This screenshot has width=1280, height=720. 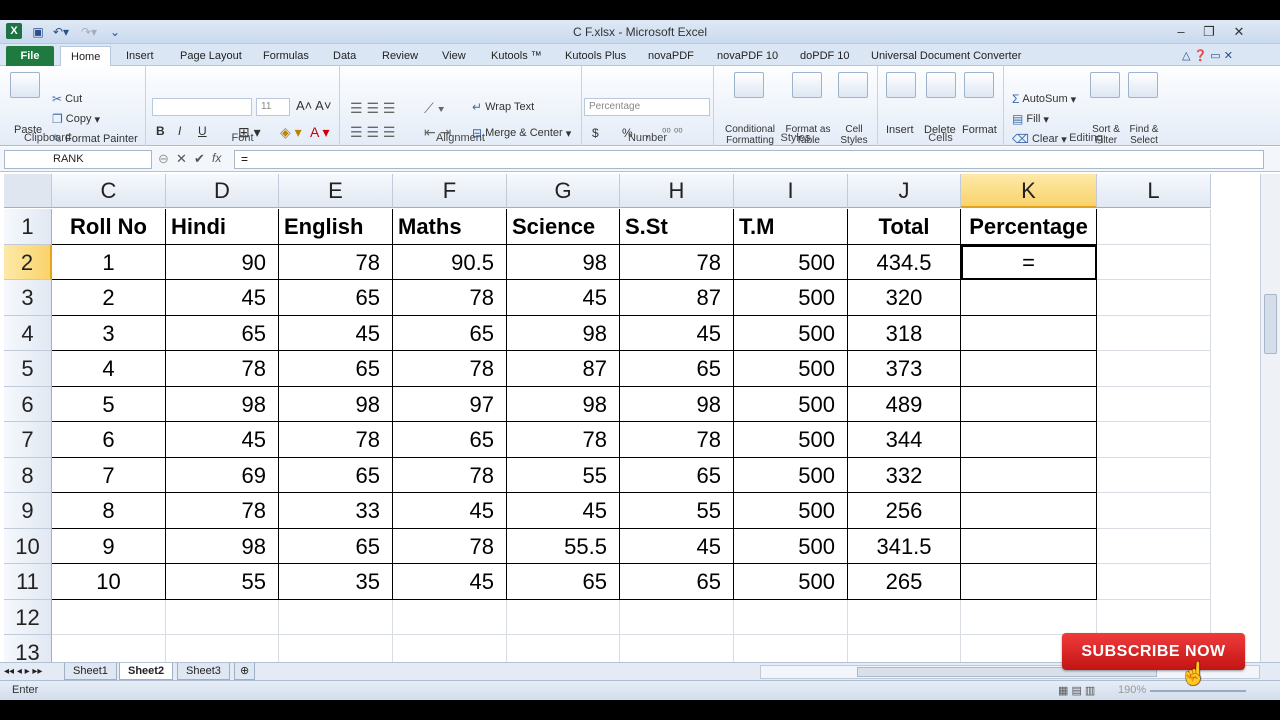 I want to click on header-cell: English, so click(x=336, y=227).